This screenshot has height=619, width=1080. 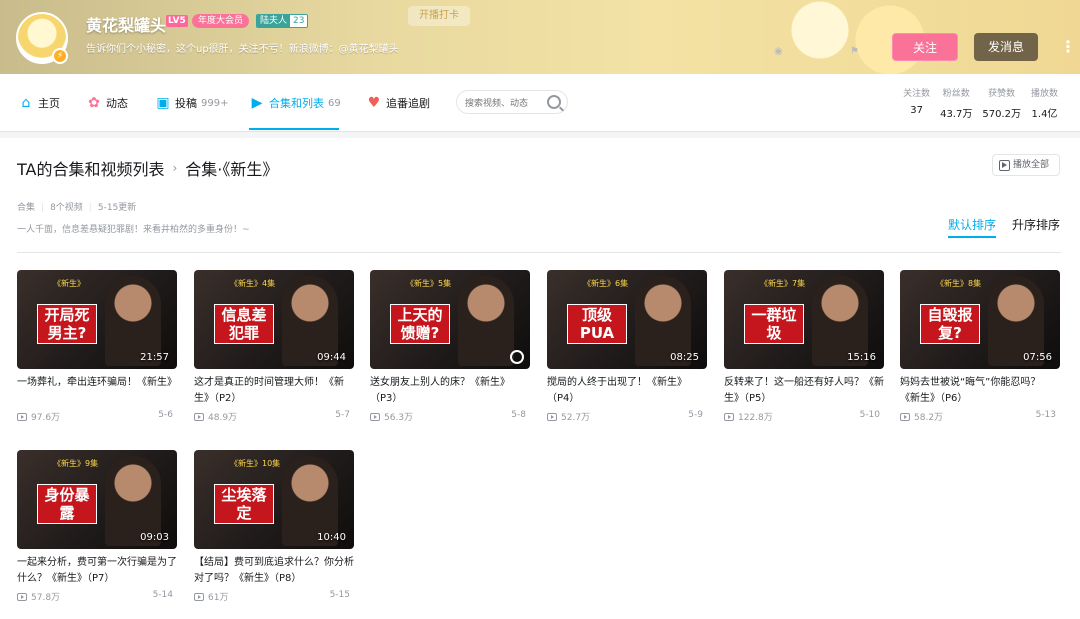 I want to click on stat-value: 43.7万, so click(x=956, y=114).